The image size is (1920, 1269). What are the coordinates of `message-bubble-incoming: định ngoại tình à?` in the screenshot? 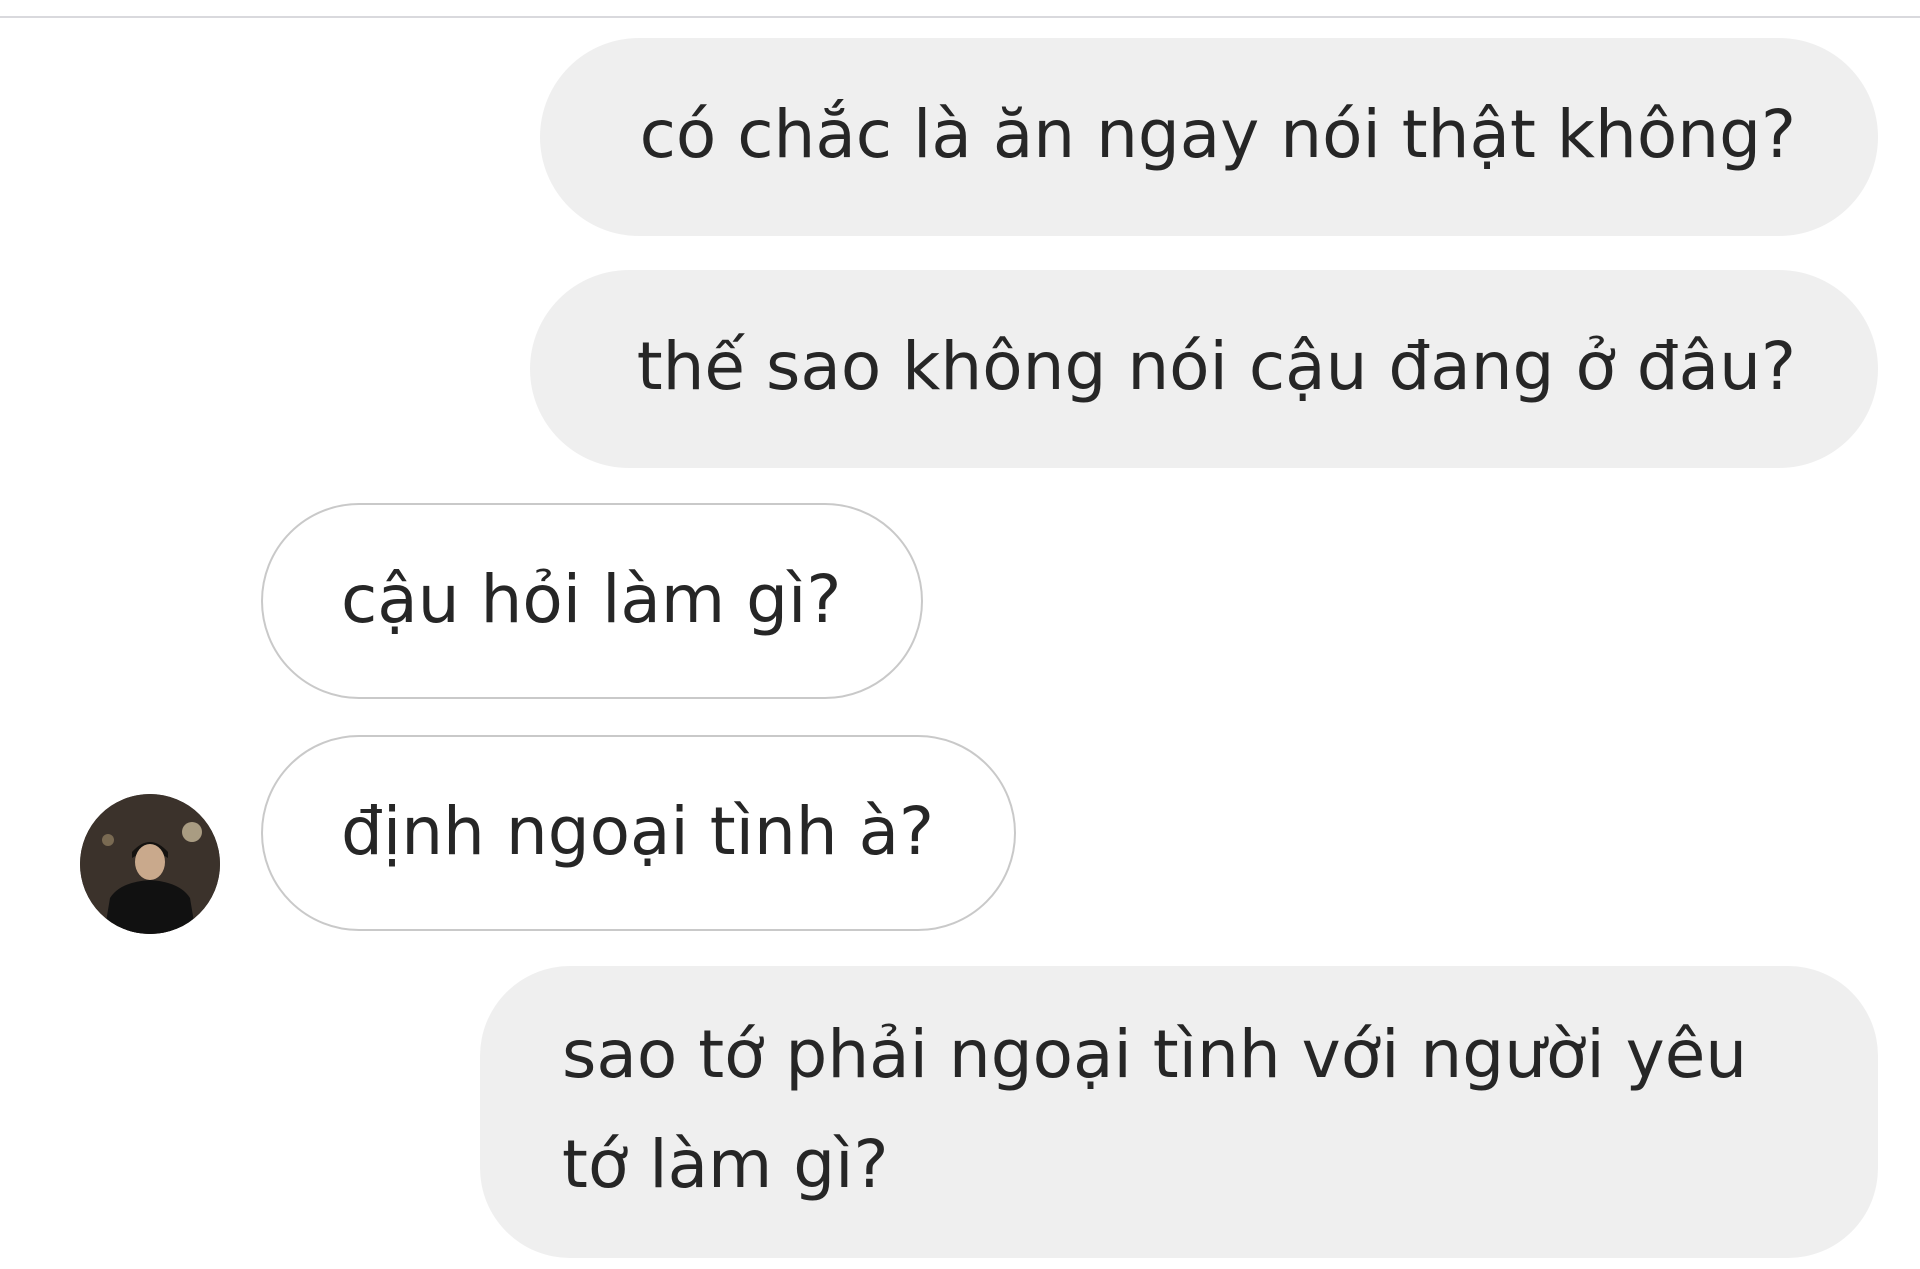 It's located at (638, 833).